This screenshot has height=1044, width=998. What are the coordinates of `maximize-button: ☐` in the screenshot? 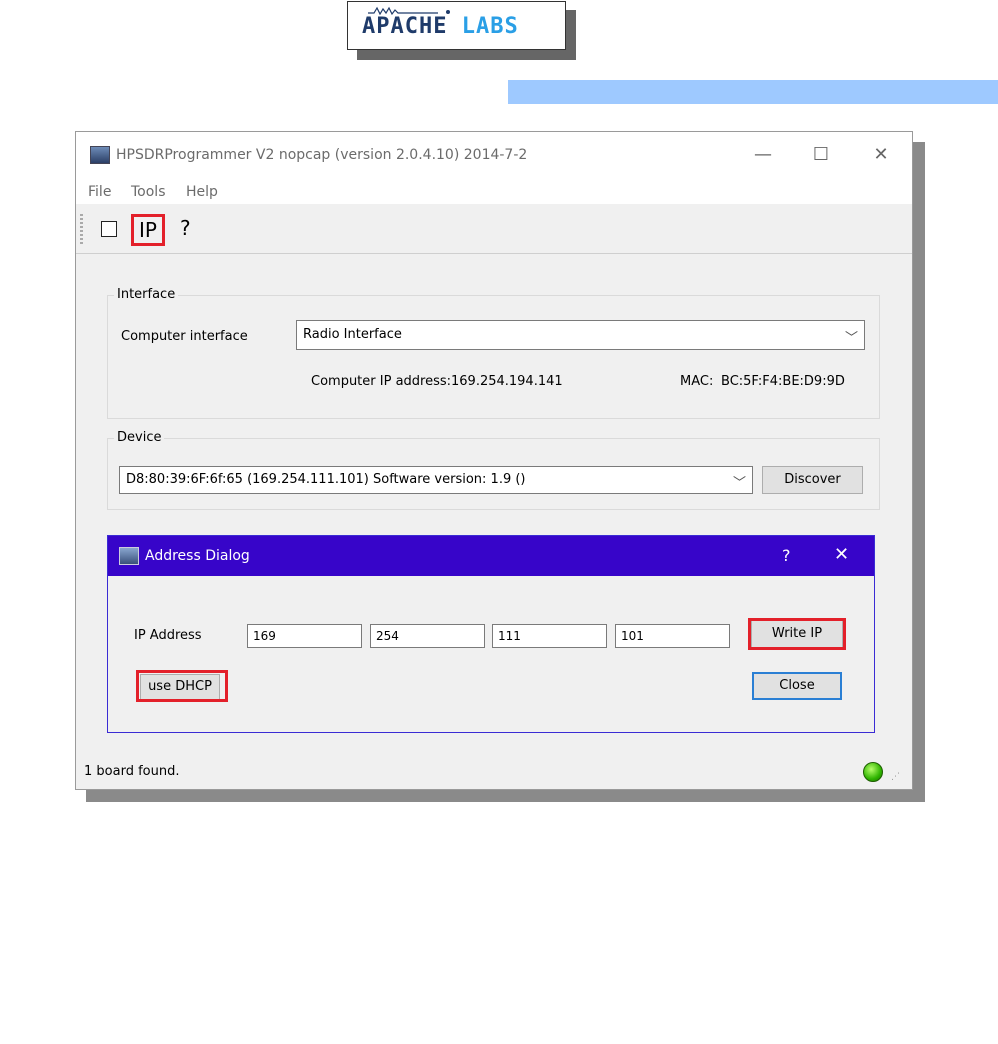 It's located at (821, 155).